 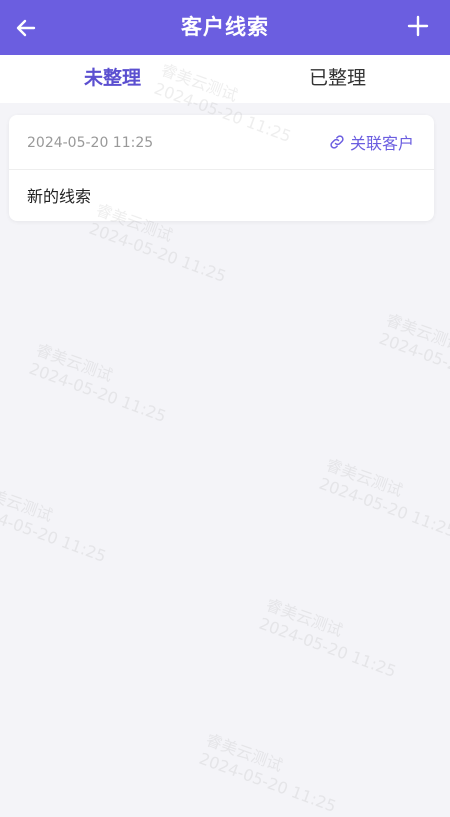 I want to click on tab-label: 已整理, so click(x=337, y=78).